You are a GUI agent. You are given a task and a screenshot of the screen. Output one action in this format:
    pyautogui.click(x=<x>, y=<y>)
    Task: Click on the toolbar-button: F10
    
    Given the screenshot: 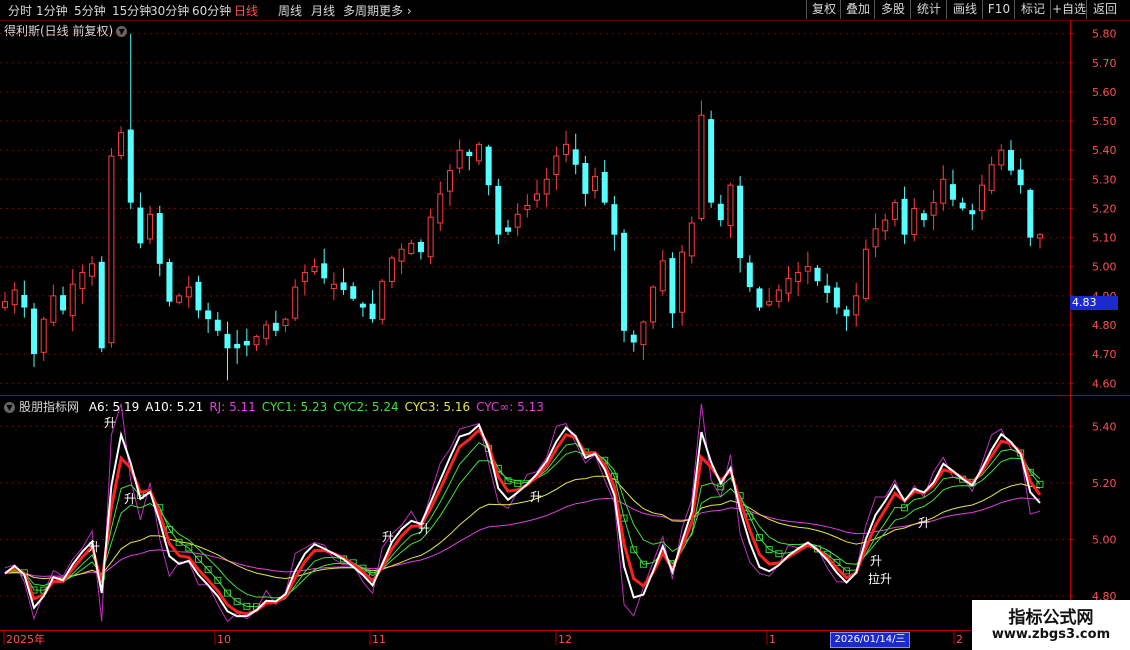 What is the action you would take?
    pyautogui.click(x=998, y=9)
    